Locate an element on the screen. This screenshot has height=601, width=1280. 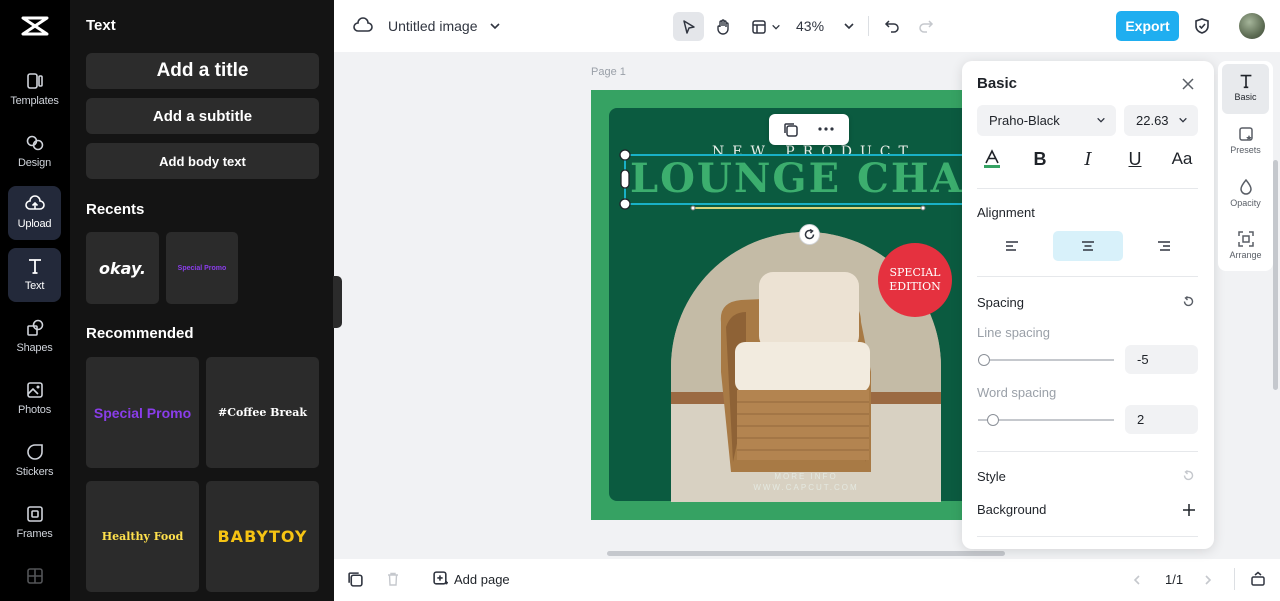
spacing-label: Spacing is located at coordinates (1000, 302).